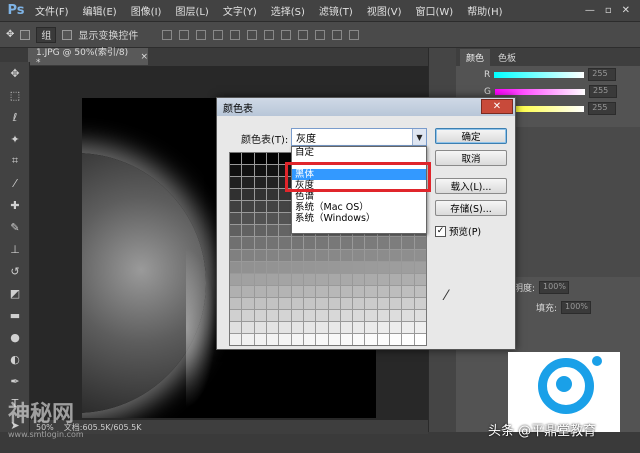 The width and height of the screenshot is (640, 453). What do you see at coordinates (419, 137) in the screenshot?
I see `chevron-down-icon: ▼` at bounding box center [419, 137].